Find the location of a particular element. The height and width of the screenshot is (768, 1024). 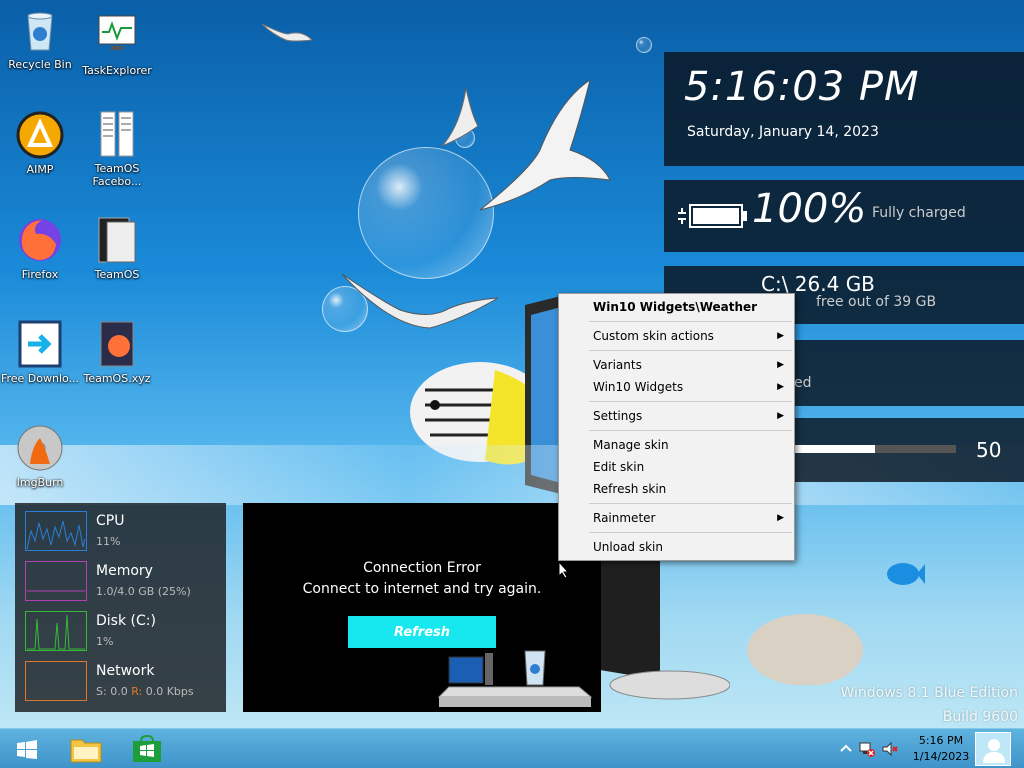

menu-title: Win10 Widgets\Weather is located at coordinates (676, 307).